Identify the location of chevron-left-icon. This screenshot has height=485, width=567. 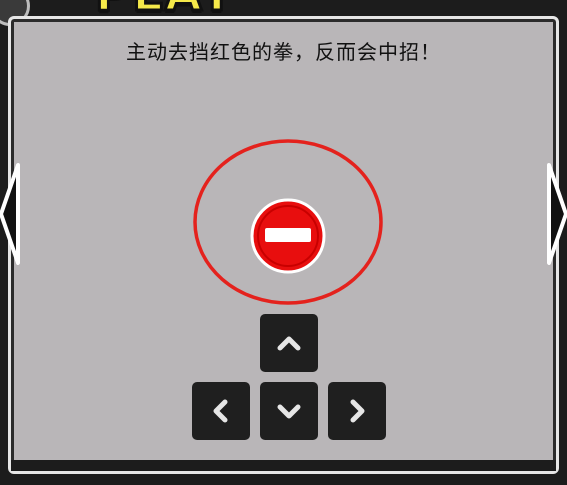
(220, 411).